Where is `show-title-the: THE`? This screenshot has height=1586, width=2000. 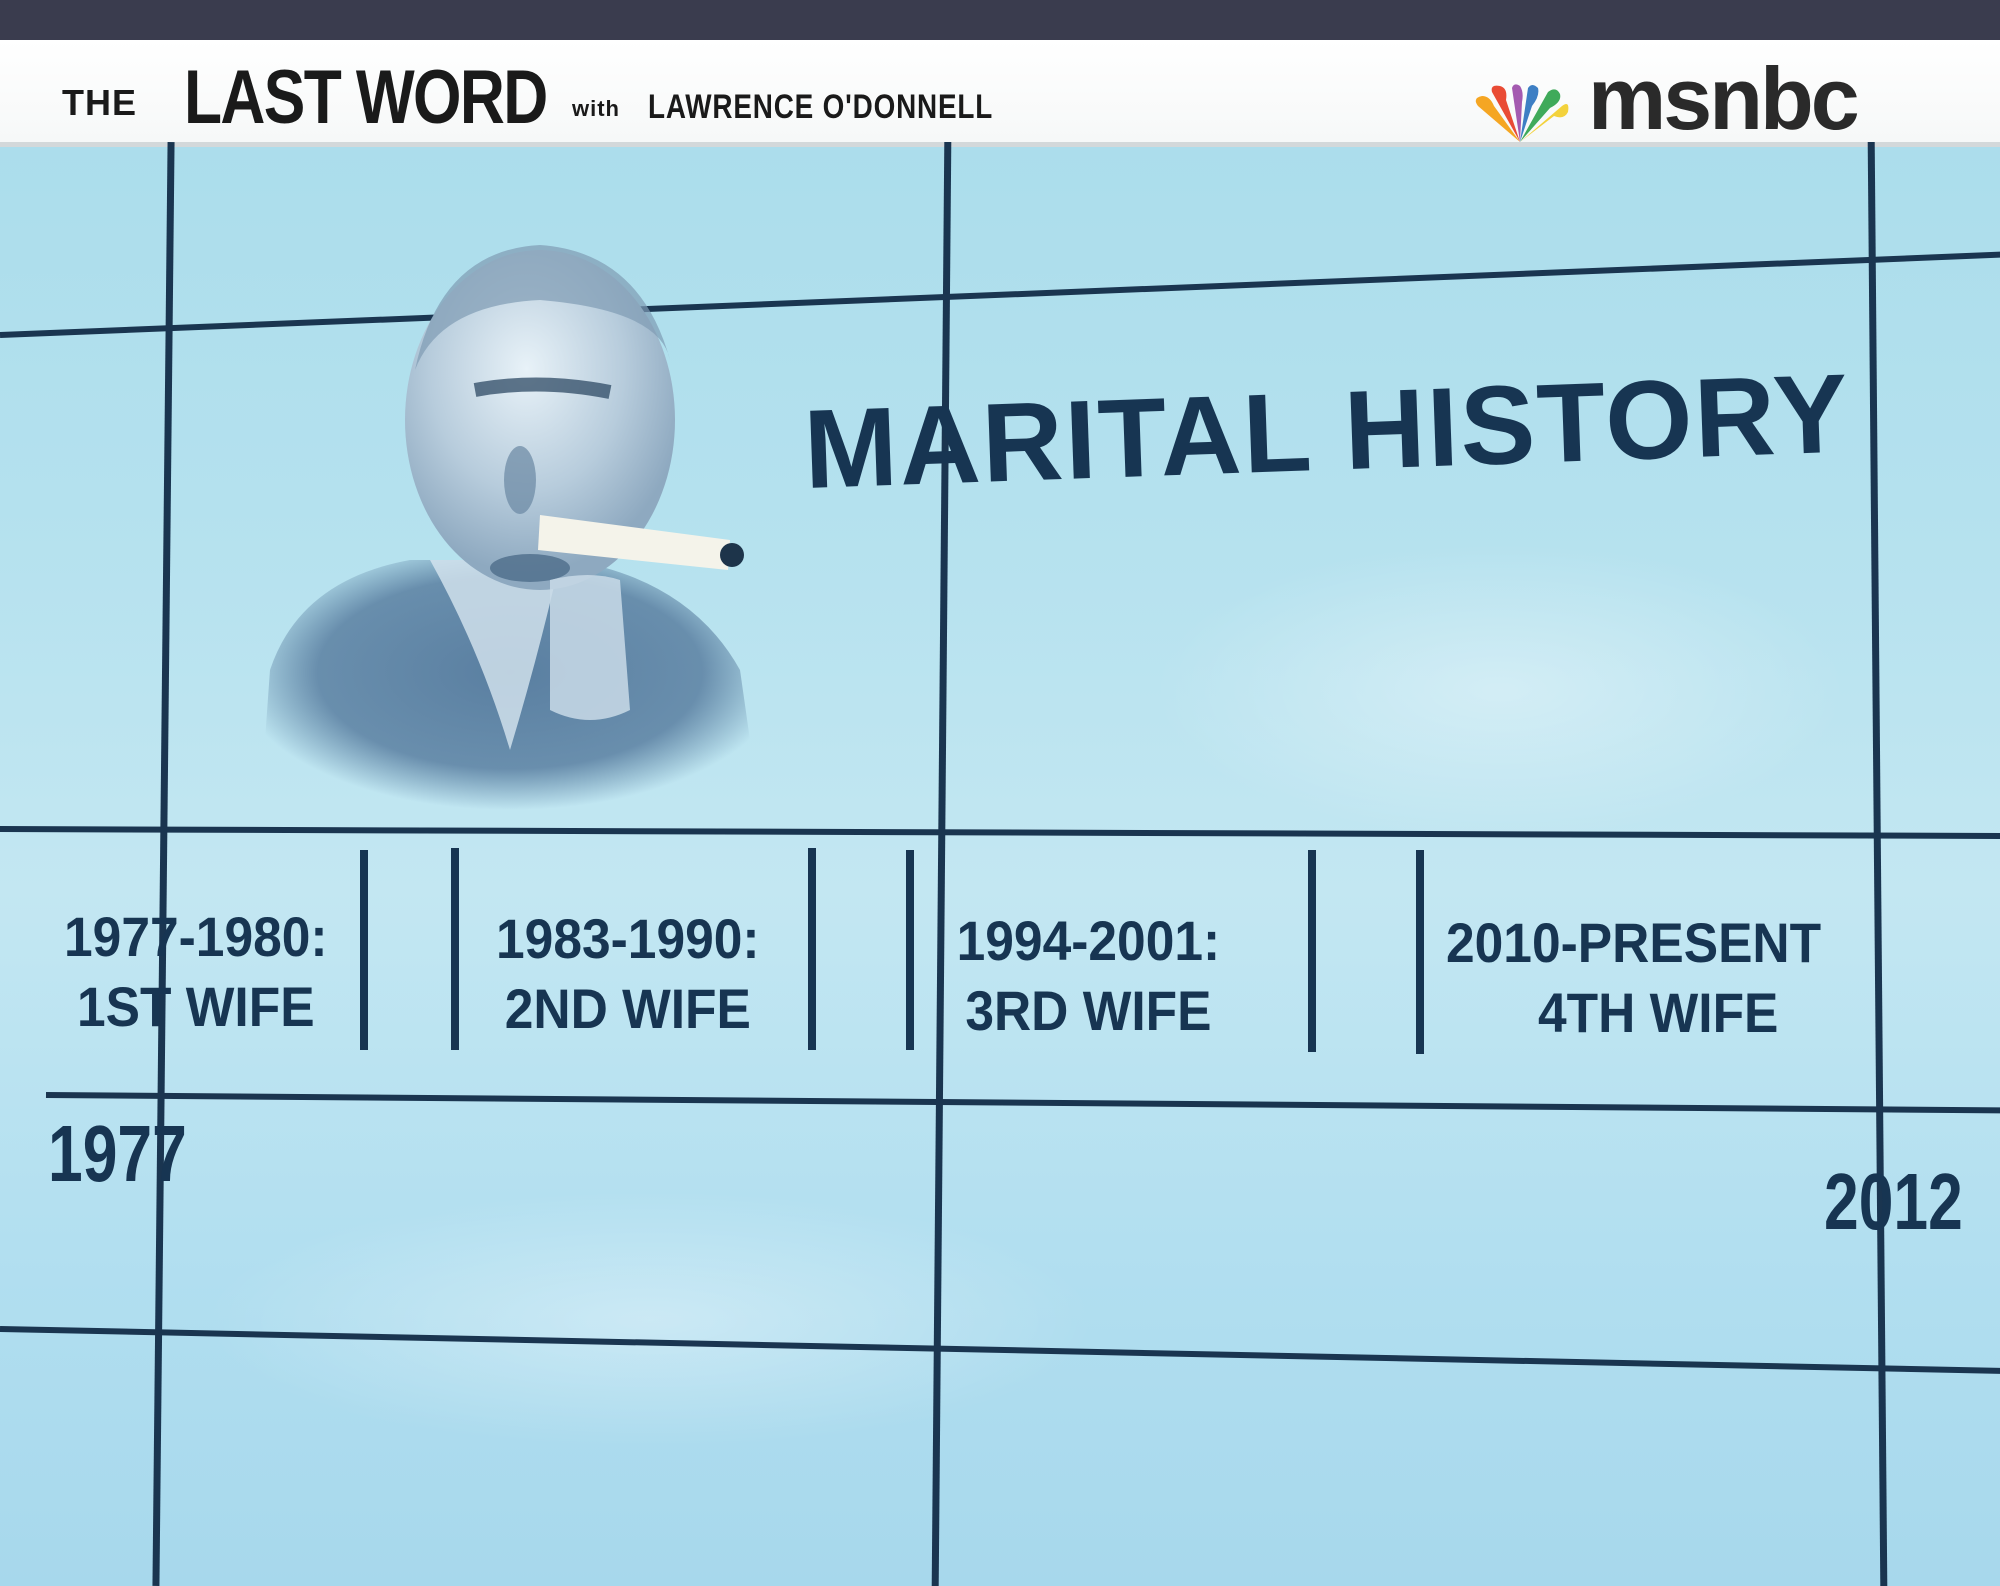
show-title-the: THE is located at coordinates (99, 102).